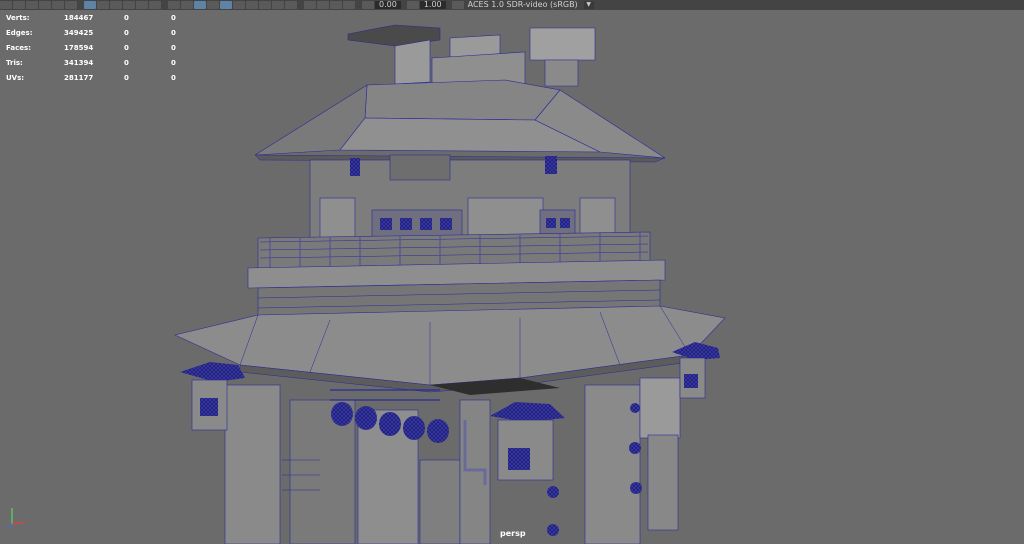 This screenshot has width=1024, height=544. I want to click on field-chart-icon, so click(142, 5).